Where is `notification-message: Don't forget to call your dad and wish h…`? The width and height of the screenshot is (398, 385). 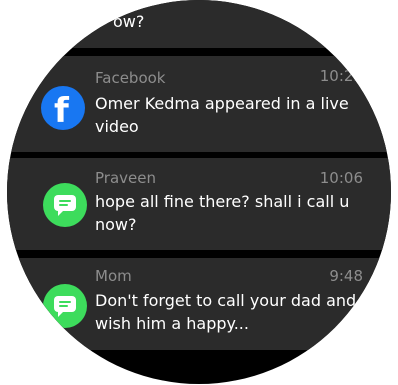 notification-message: Don't forget to call your dad and wish h… is located at coordinates (226, 312).